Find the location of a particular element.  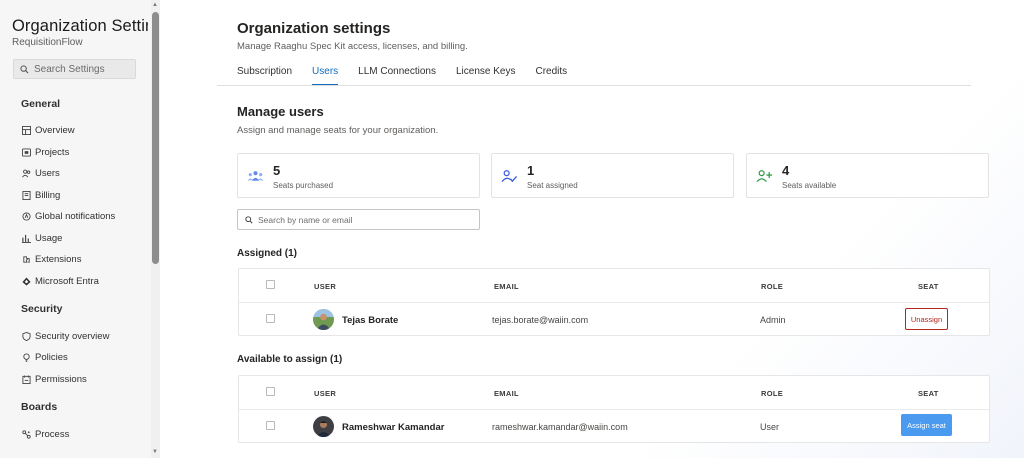

available-title: Available to assign (1) is located at coordinates (290, 359).